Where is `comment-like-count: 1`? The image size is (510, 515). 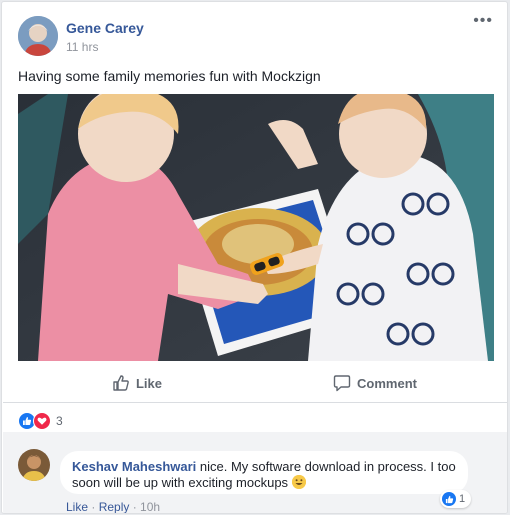
comment-like-count: 1 is located at coordinates (456, 499).